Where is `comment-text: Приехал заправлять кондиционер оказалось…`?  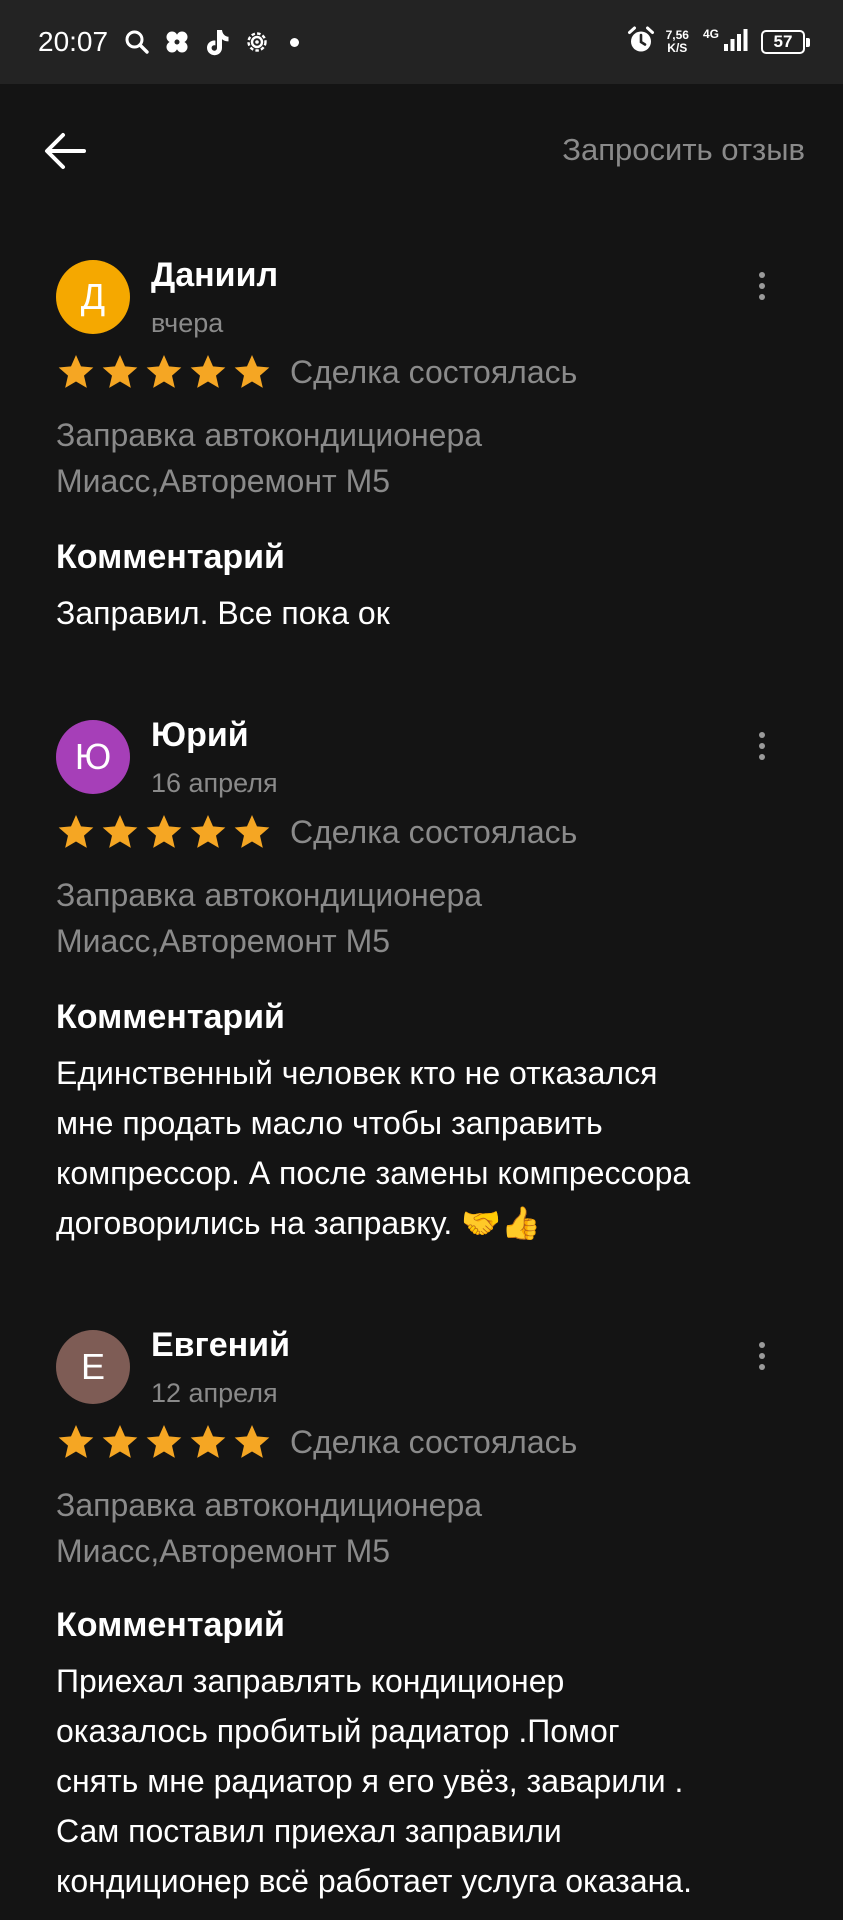 comment-text: Приехал заправлять кондиционер оказалось… is located at coordinates (374, 1781).